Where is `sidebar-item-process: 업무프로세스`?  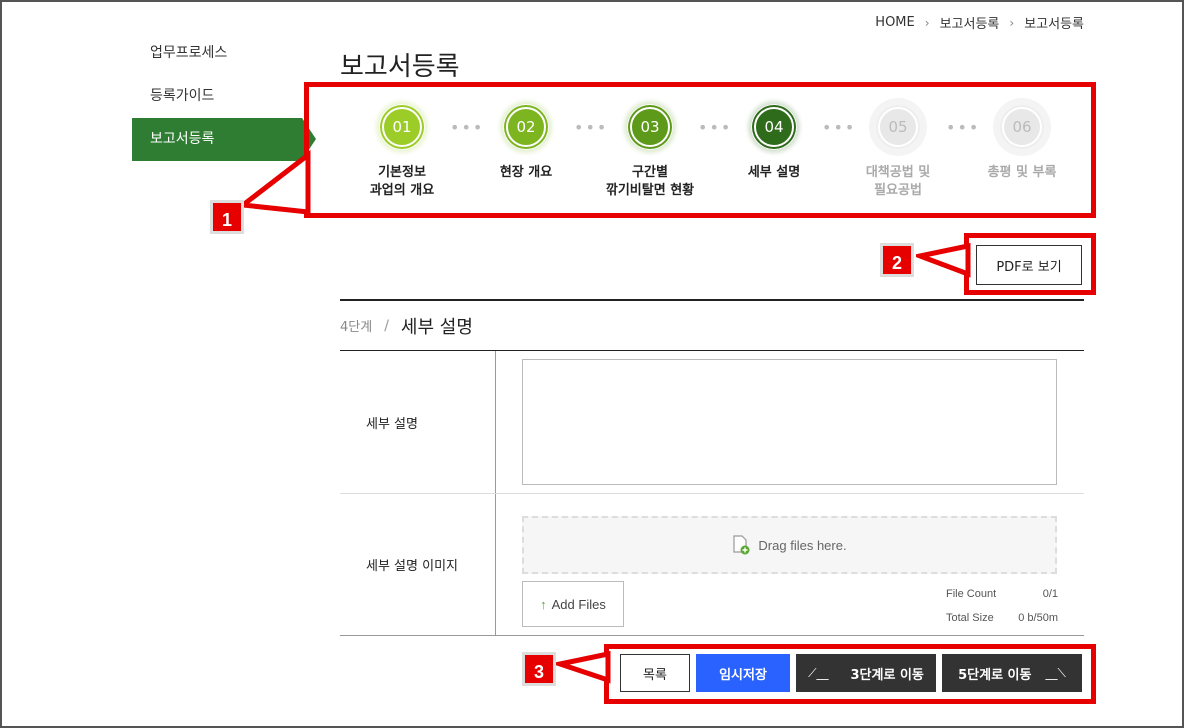 sidebar-item-process: 업무프로세스 is located at coordinates (217, 53).